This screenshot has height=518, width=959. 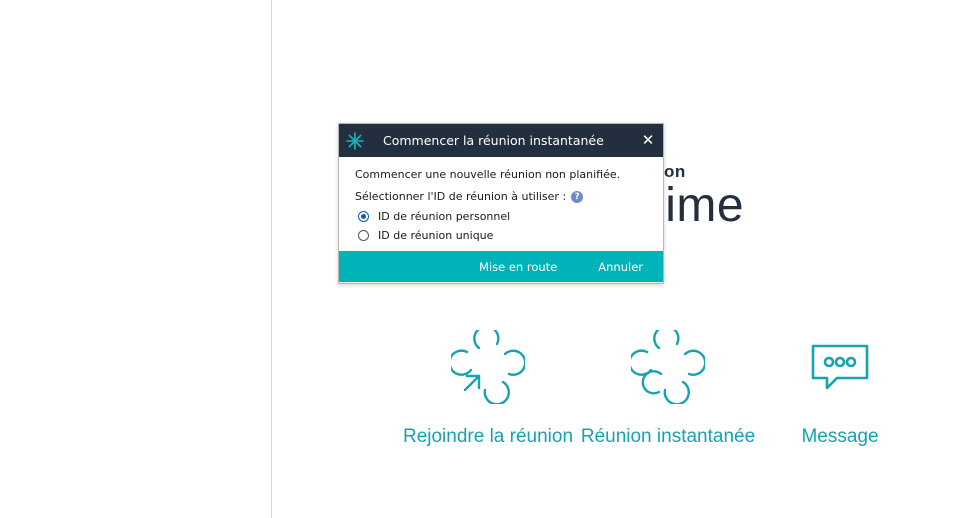 What do you see at coordinates (363, 235) in the screenshot?
I see `radio-unique-id-button` at bounding box center [363, 235].